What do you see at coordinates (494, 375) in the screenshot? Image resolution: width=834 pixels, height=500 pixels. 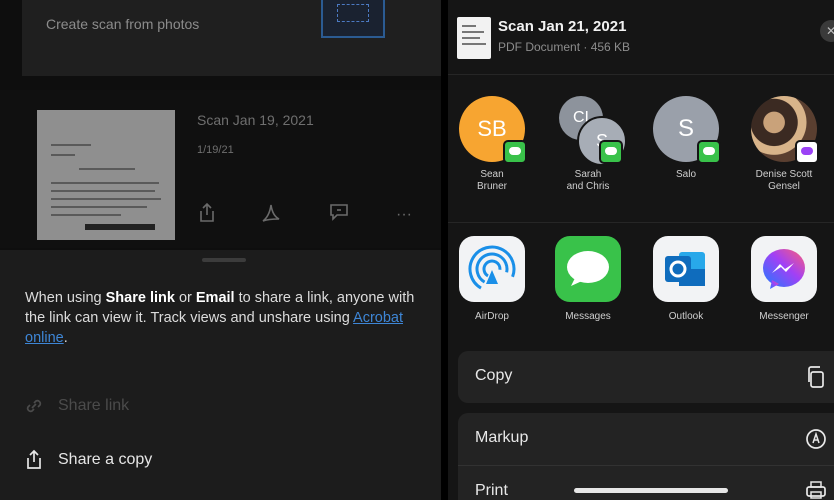 I see `action-label: Copy` at bounding box center [494, 375].